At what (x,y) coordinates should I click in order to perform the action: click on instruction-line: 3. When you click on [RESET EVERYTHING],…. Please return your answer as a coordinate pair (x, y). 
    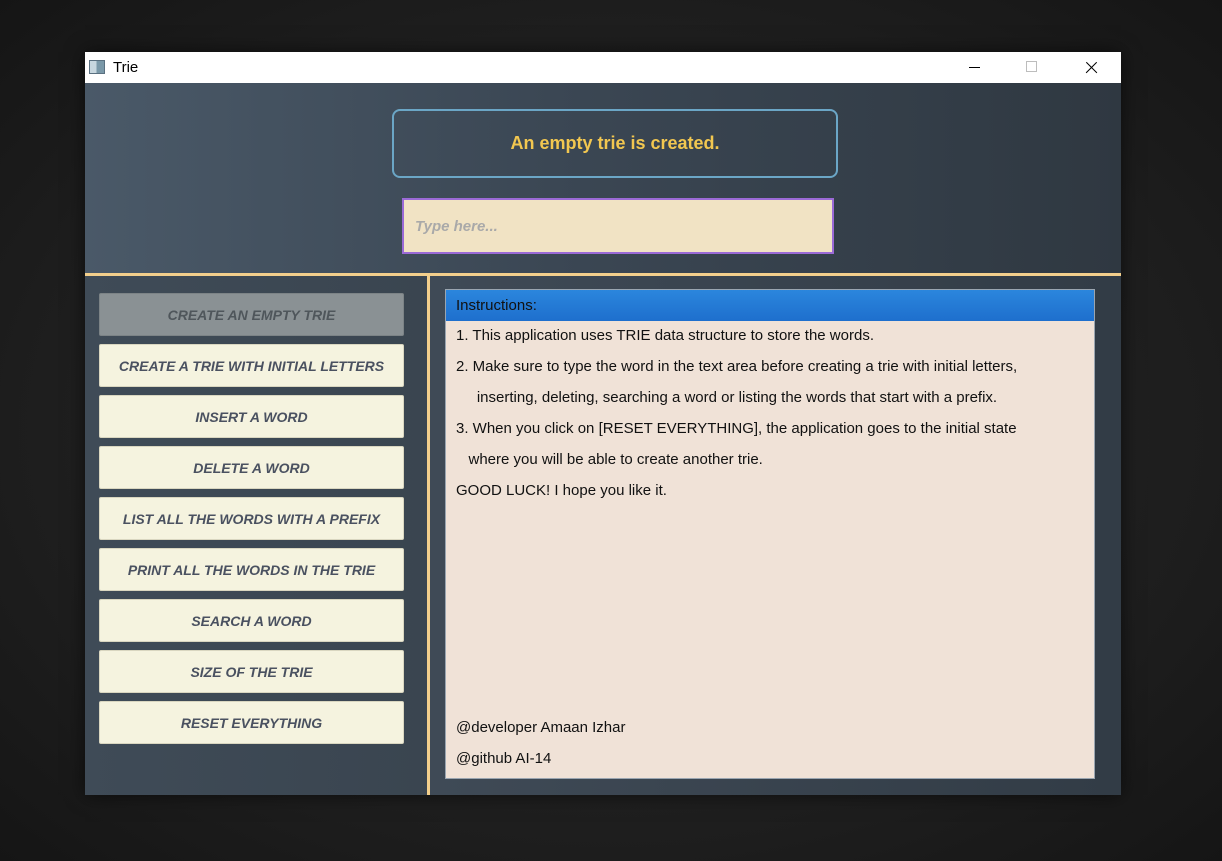
    Looking at the image, I should click on (736, 428).